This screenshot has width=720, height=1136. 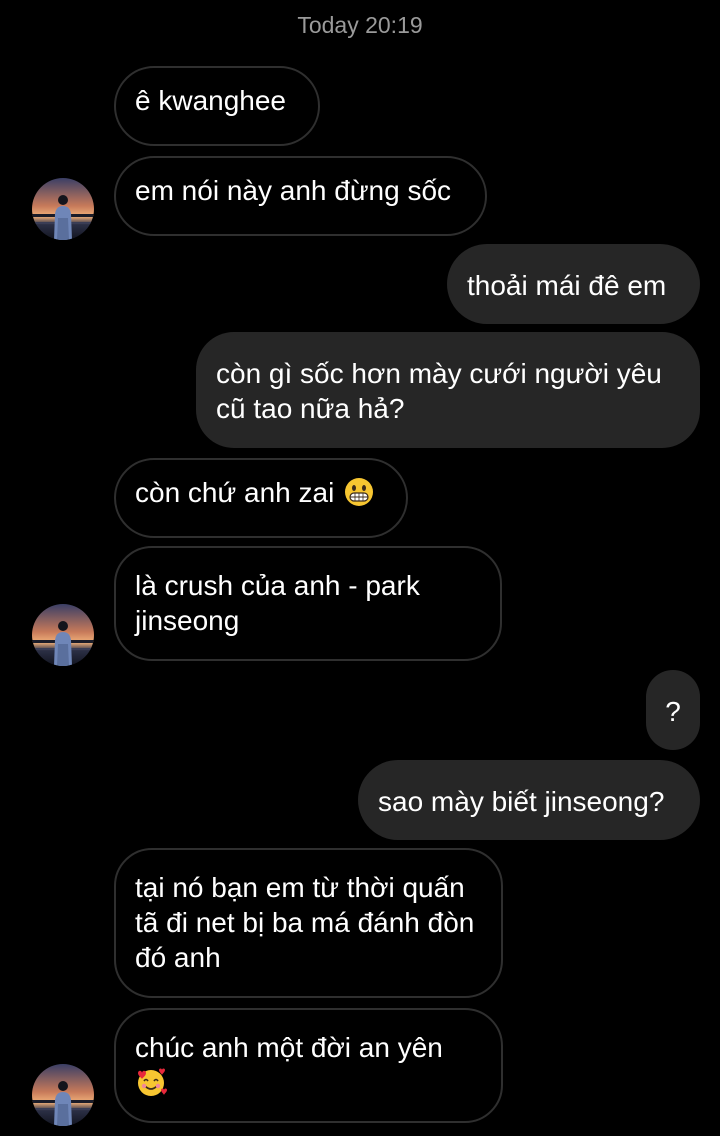 What do you see at coordinates (211, 100) in the screenshot?
I see `message-text: ê kwanghee` at bounding box center [211, 100].